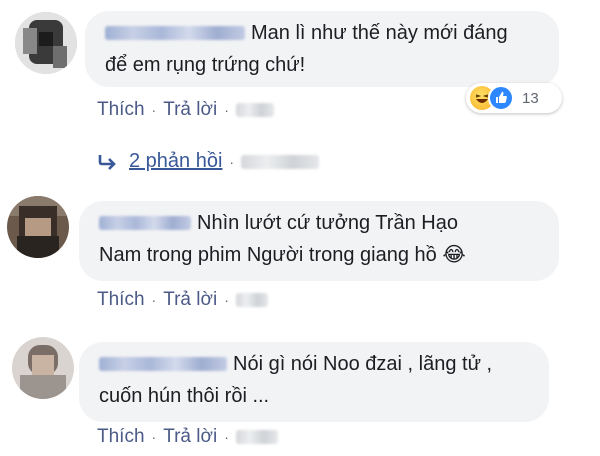  What do you see at coordinates (175, 161) in the screenshot?
I see `replies-count-label: 2 phản hồi` at bounding box center [175, 161].